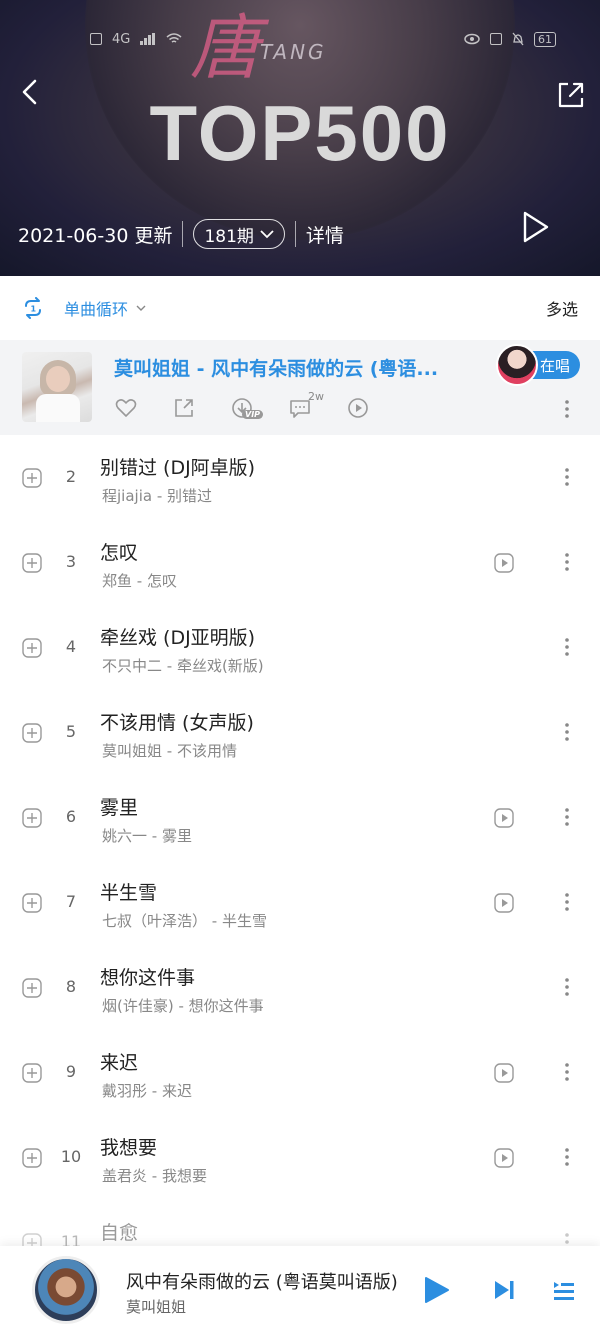 The image size is (600, 1333). I want to click on live-label: 在唱, so click(555, 365).